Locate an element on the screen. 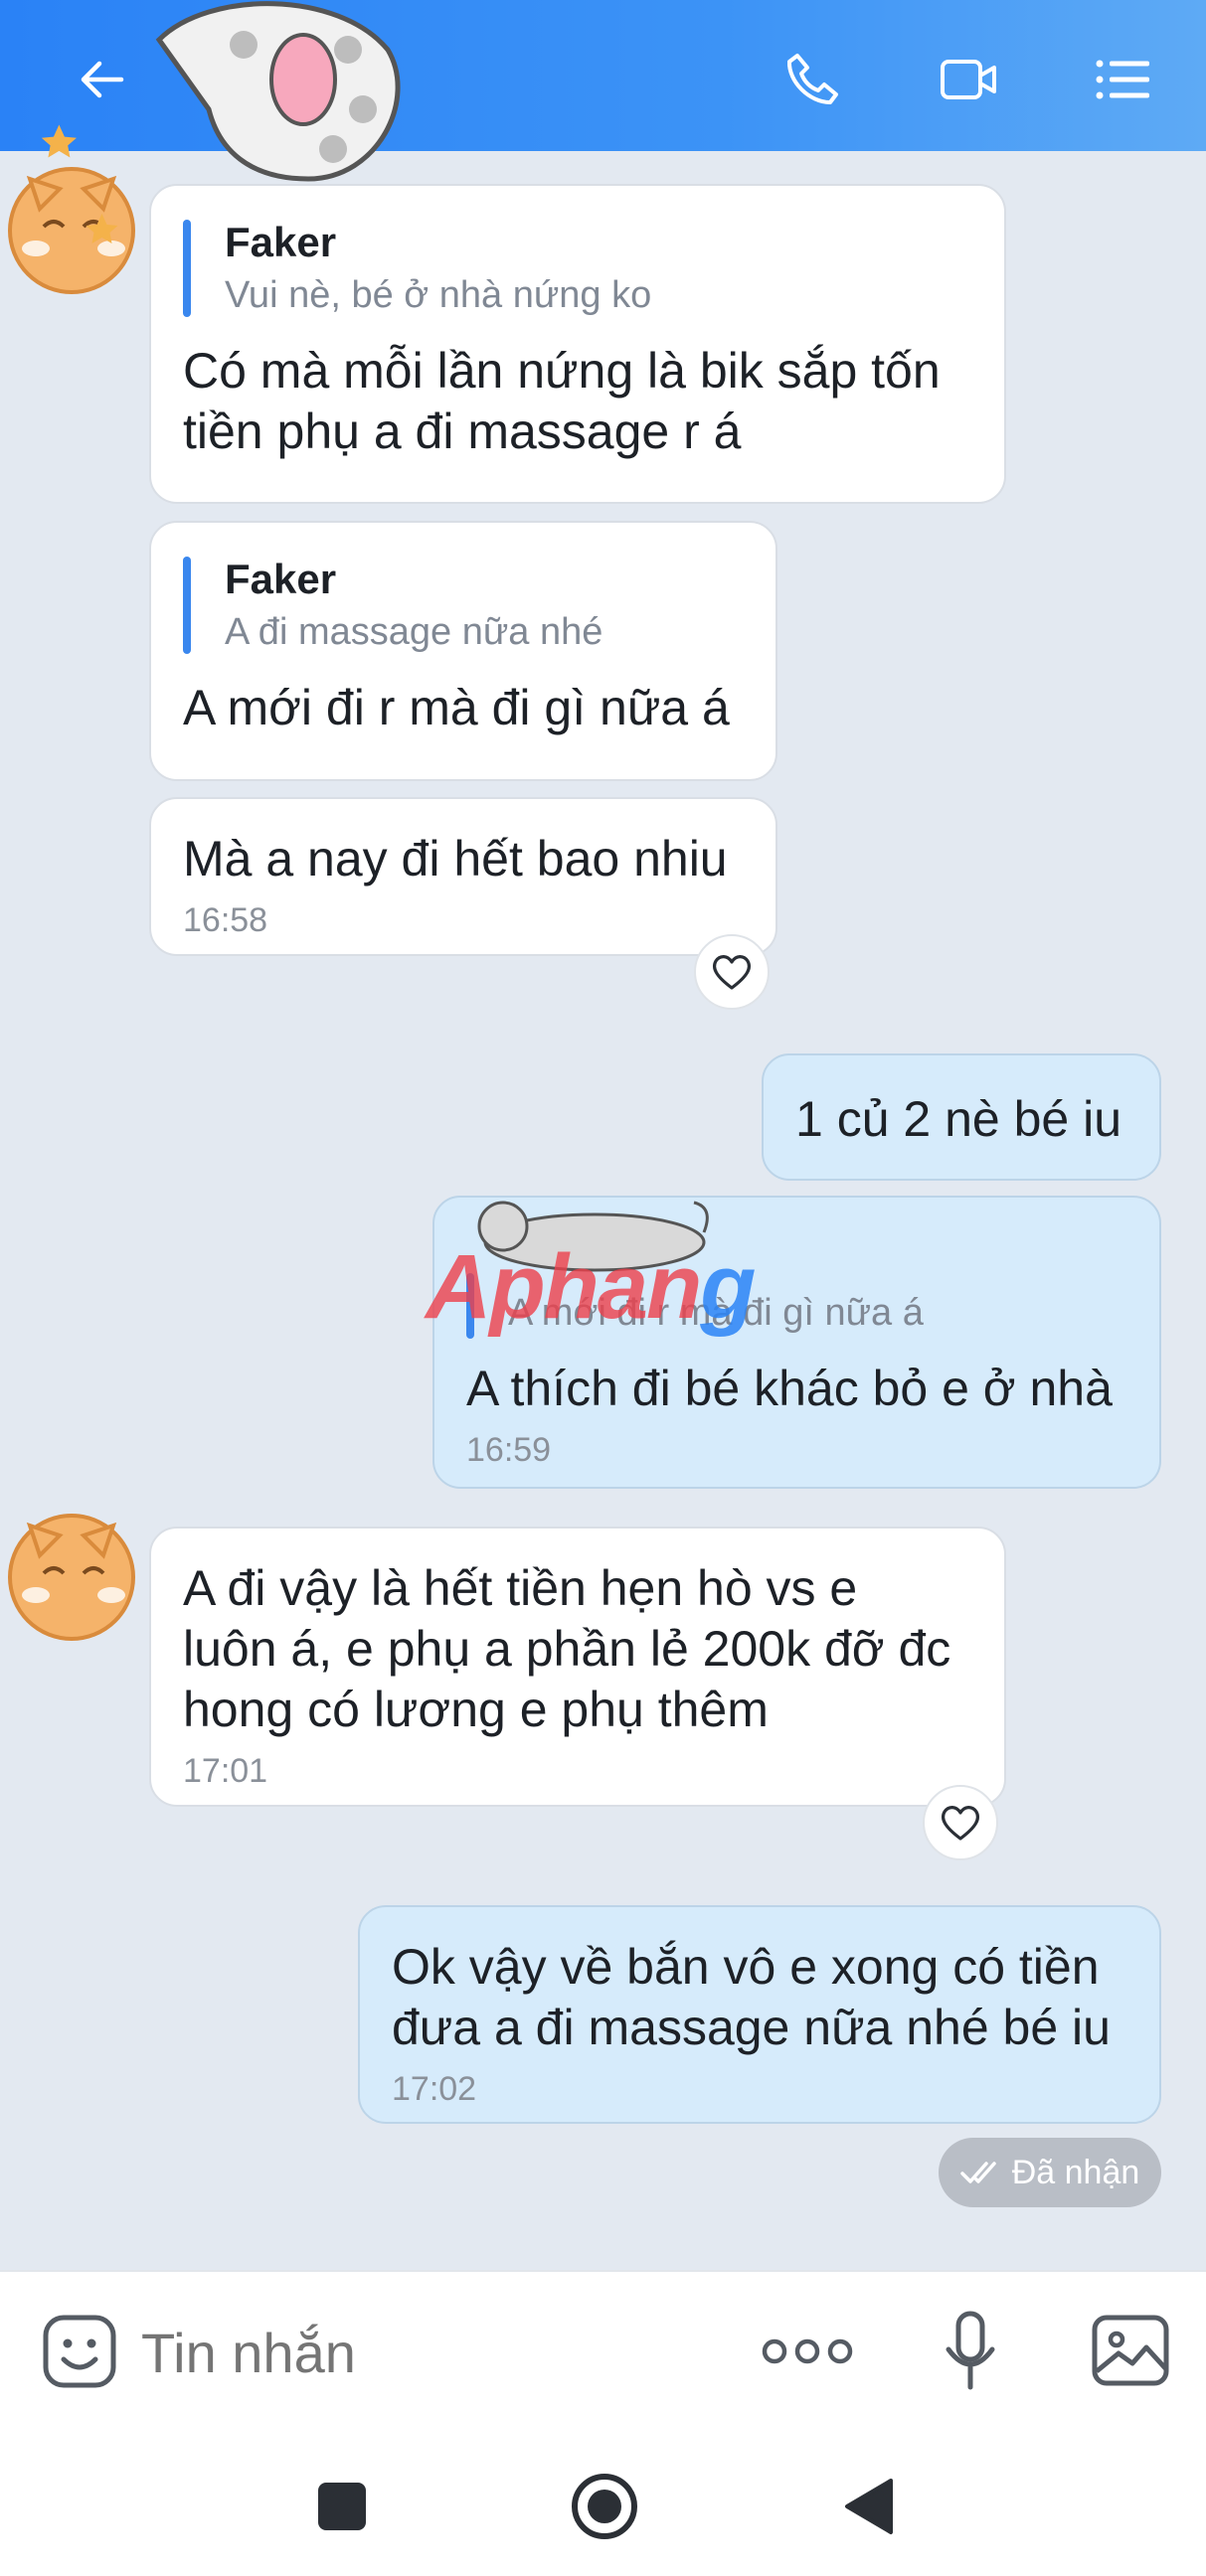 The height and width of the screenshot is (2576, 1206). circle-home-icon is located at coordinates (604, 2506).